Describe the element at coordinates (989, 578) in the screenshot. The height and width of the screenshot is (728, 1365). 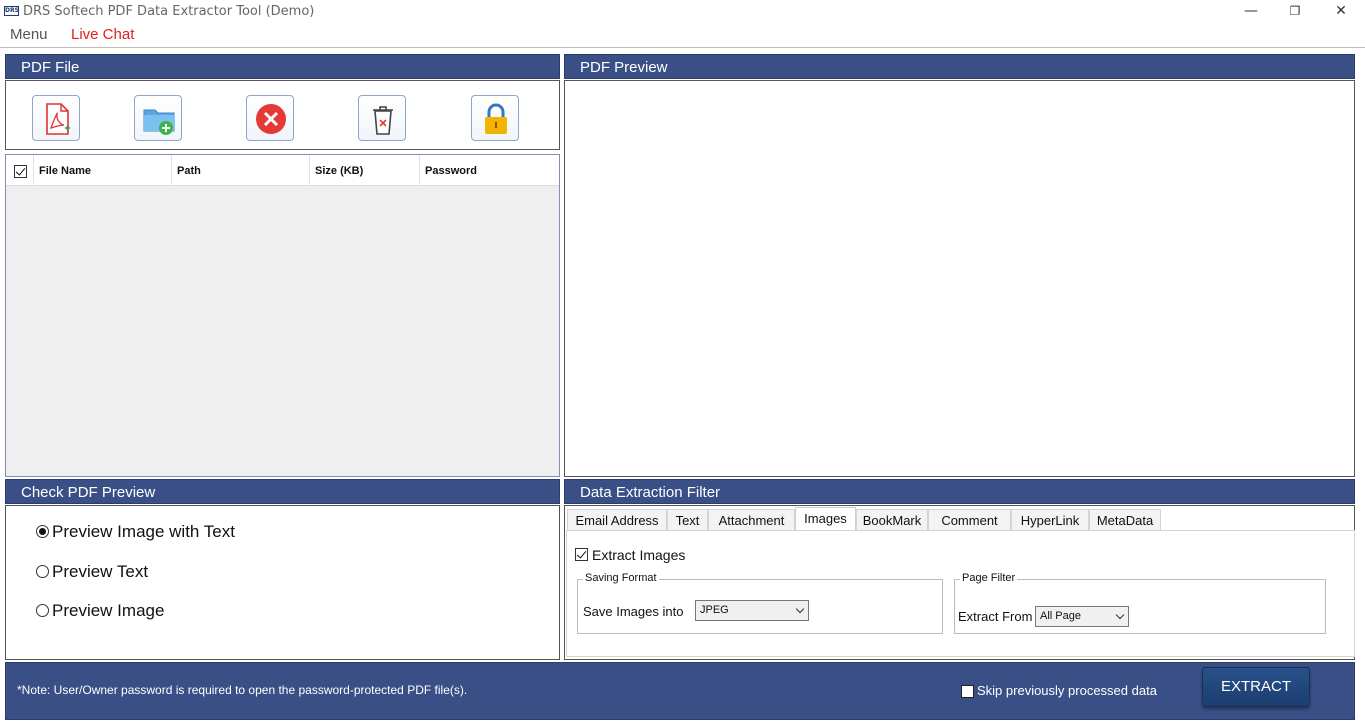
I see `page-filter-title: Page Filter` at that location.